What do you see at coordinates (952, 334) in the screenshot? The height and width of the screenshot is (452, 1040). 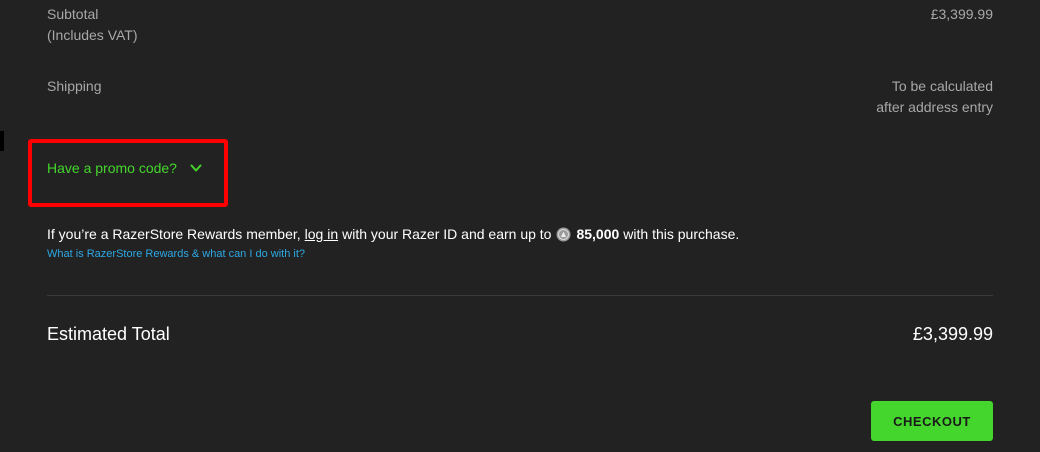 I see `estimated-total-value: £3,399.99` at bounding box center [952, 334].